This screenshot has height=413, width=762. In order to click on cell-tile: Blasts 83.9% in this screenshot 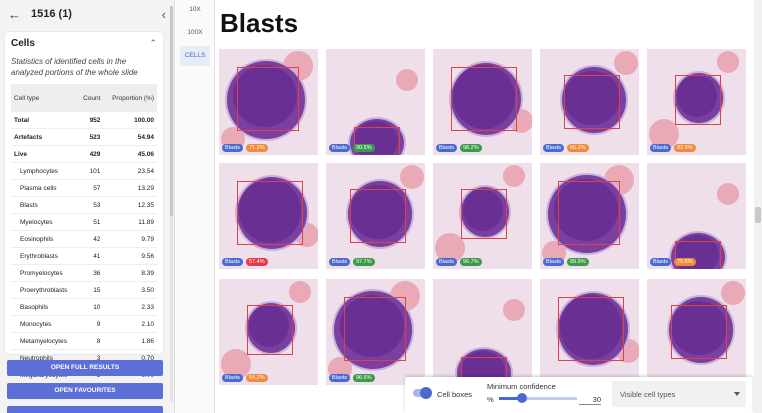, I will do `click(696, 102)`.